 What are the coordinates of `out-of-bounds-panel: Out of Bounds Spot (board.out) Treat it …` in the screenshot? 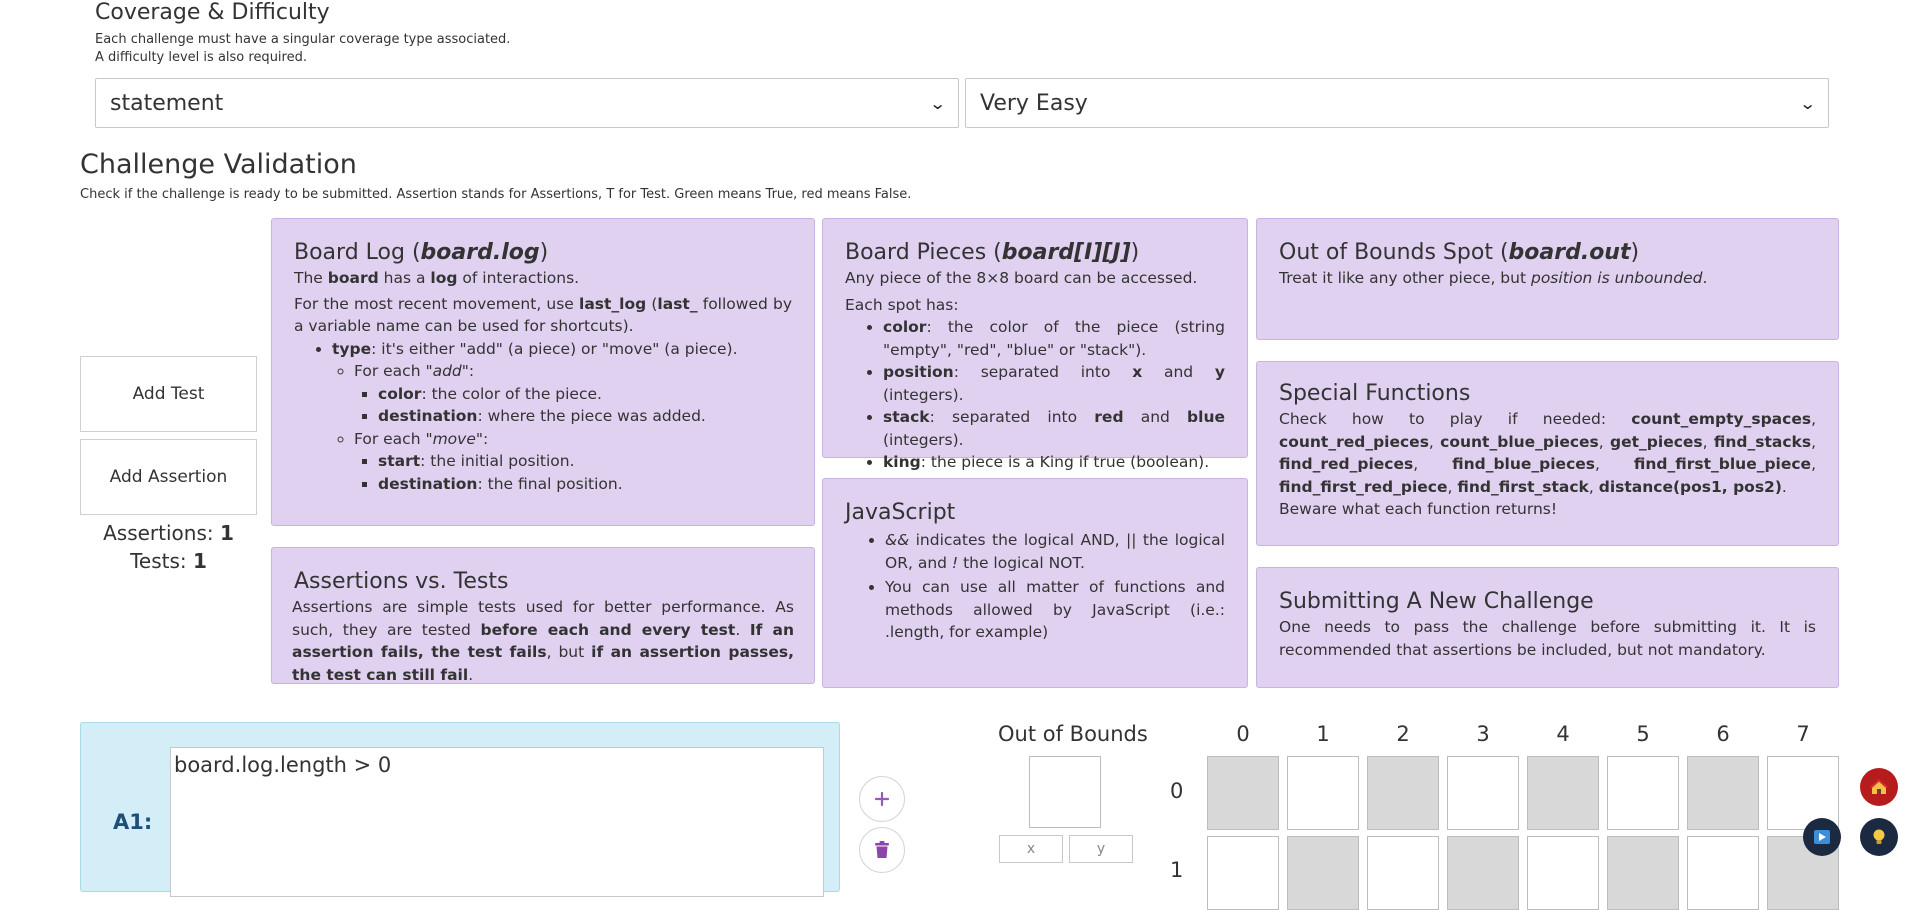 It's located at (1547, 279).